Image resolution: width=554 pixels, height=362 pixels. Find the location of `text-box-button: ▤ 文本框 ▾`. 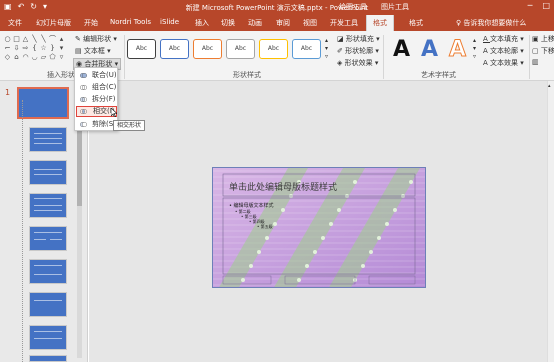

text-box-button: ▤ 文本框 ▾ is located at coordinates (93, 51).